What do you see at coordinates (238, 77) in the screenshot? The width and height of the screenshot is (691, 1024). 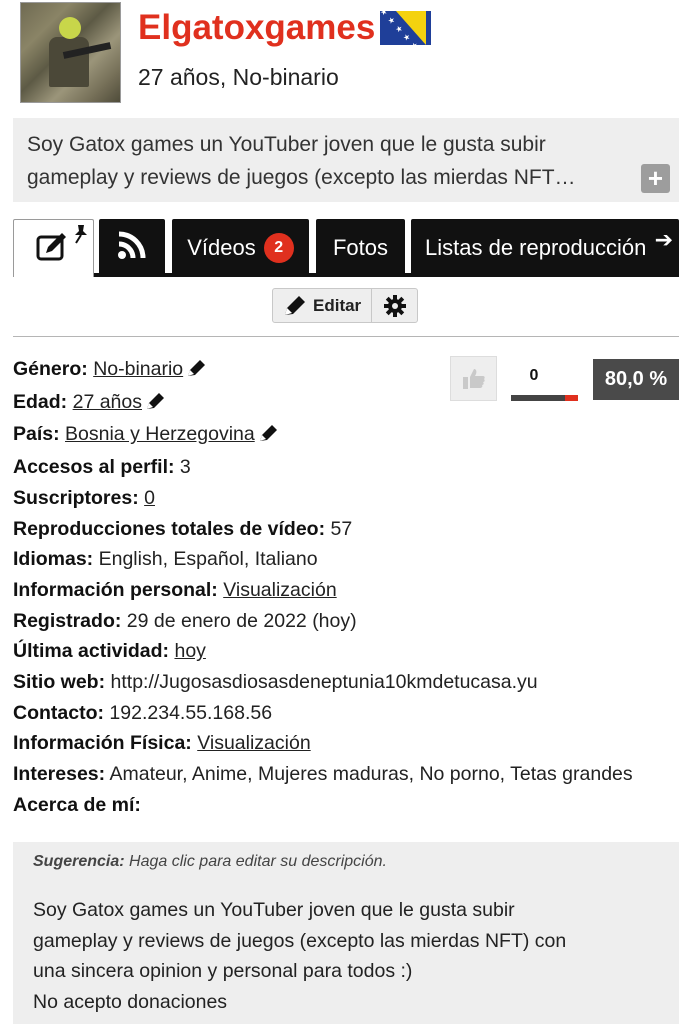 I see `age-gender-subline: 27 años, No-binario` at bounding box center [238, 77].